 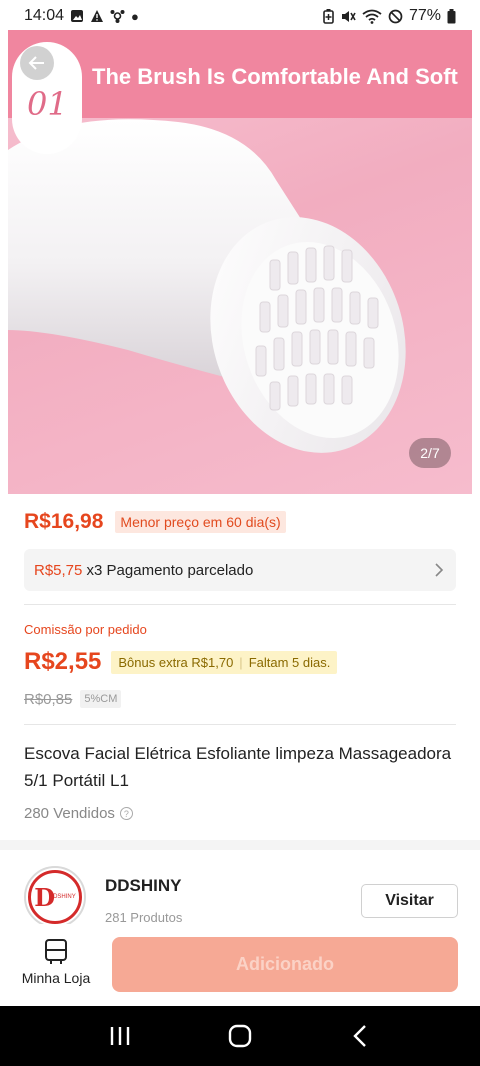 I want to click on chevron-left-icon, so click(x=359, y=1036).